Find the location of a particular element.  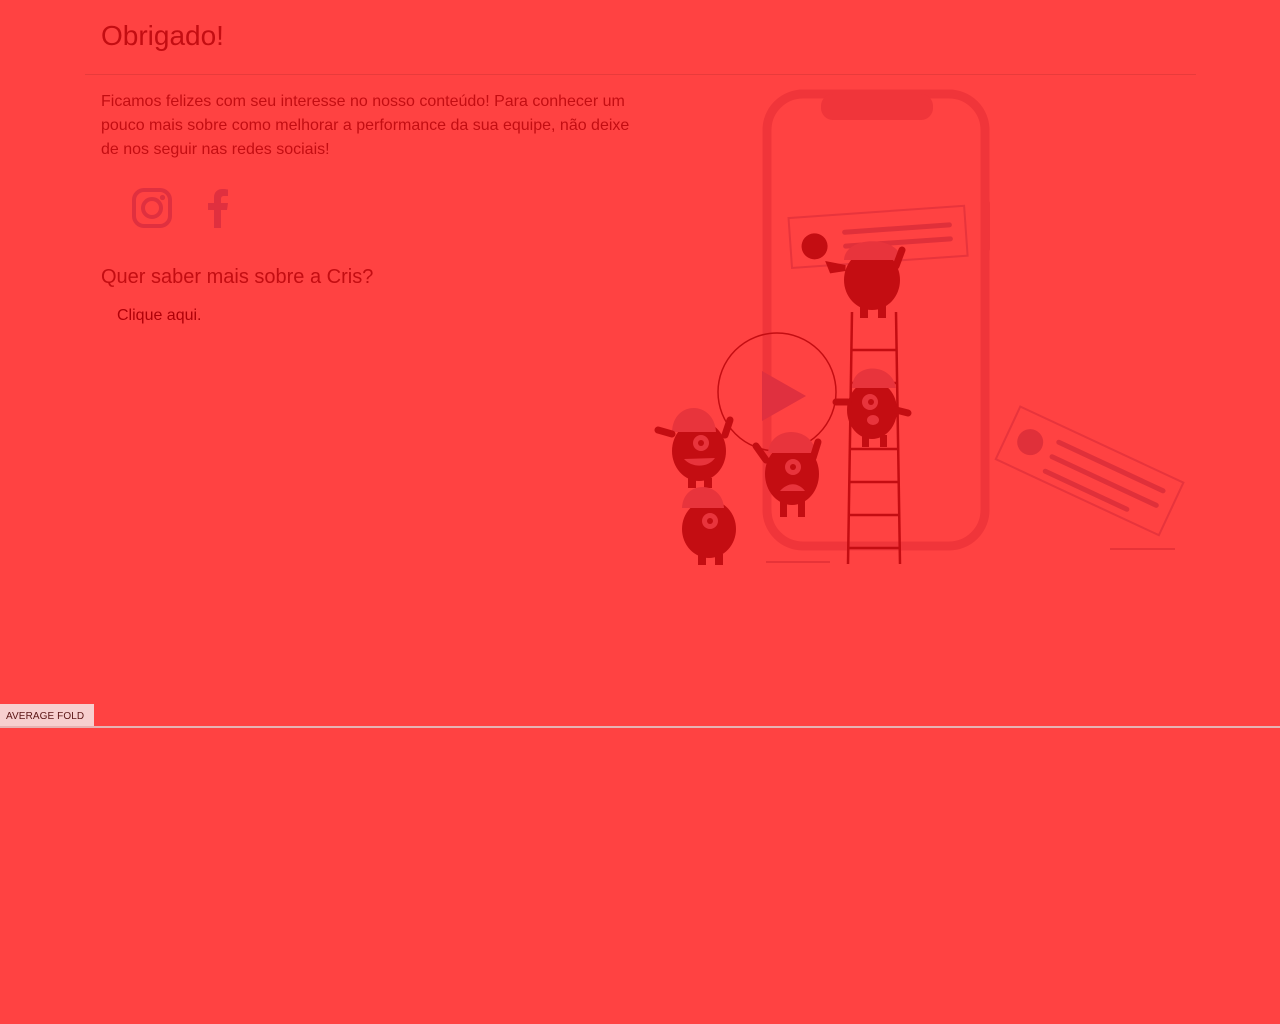

facebook-link is located at coordinates (218, 208).